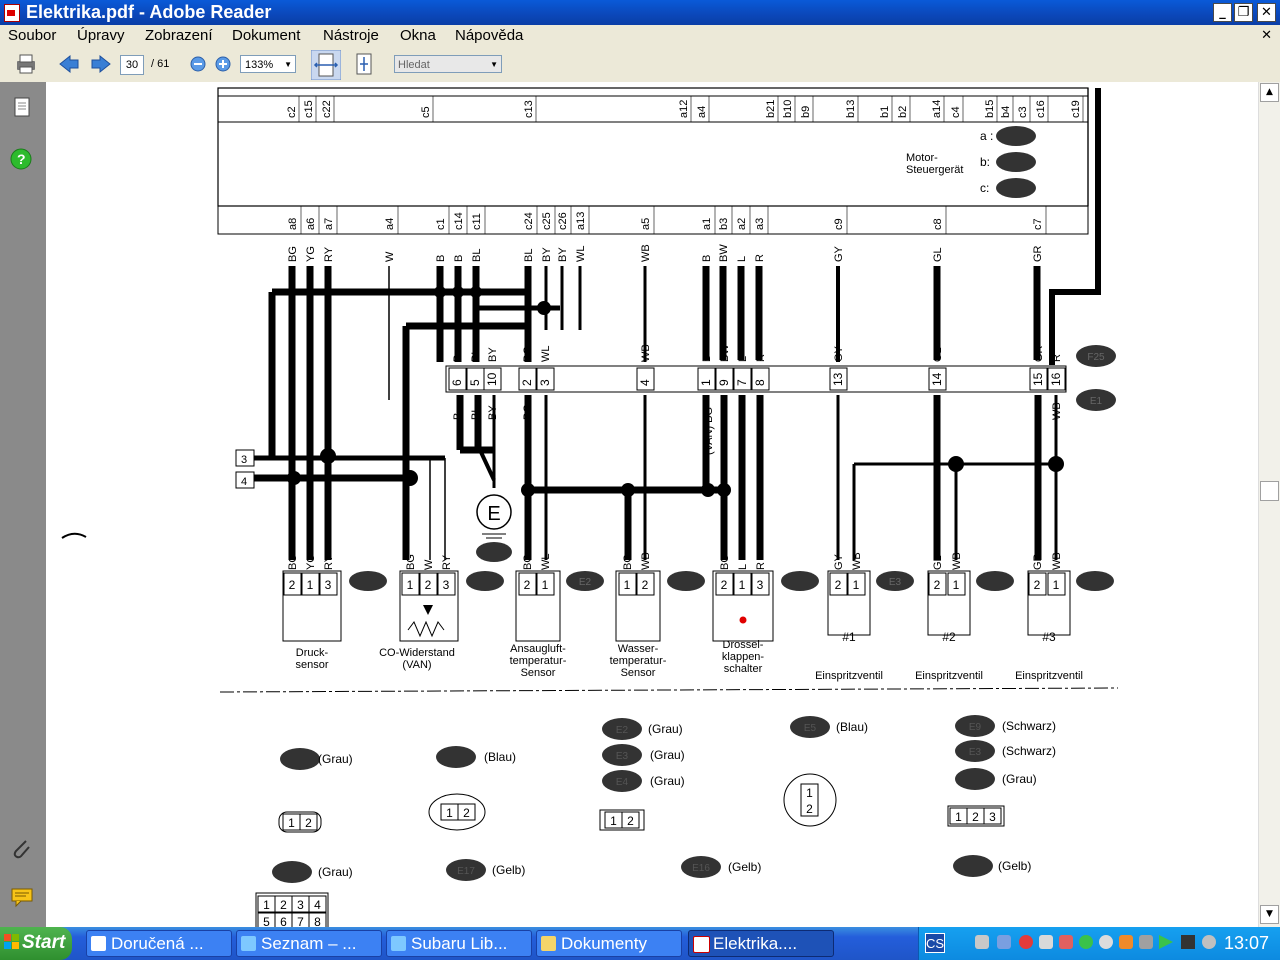  I want to click on upper-pin-label: c24, so click(529, 221).